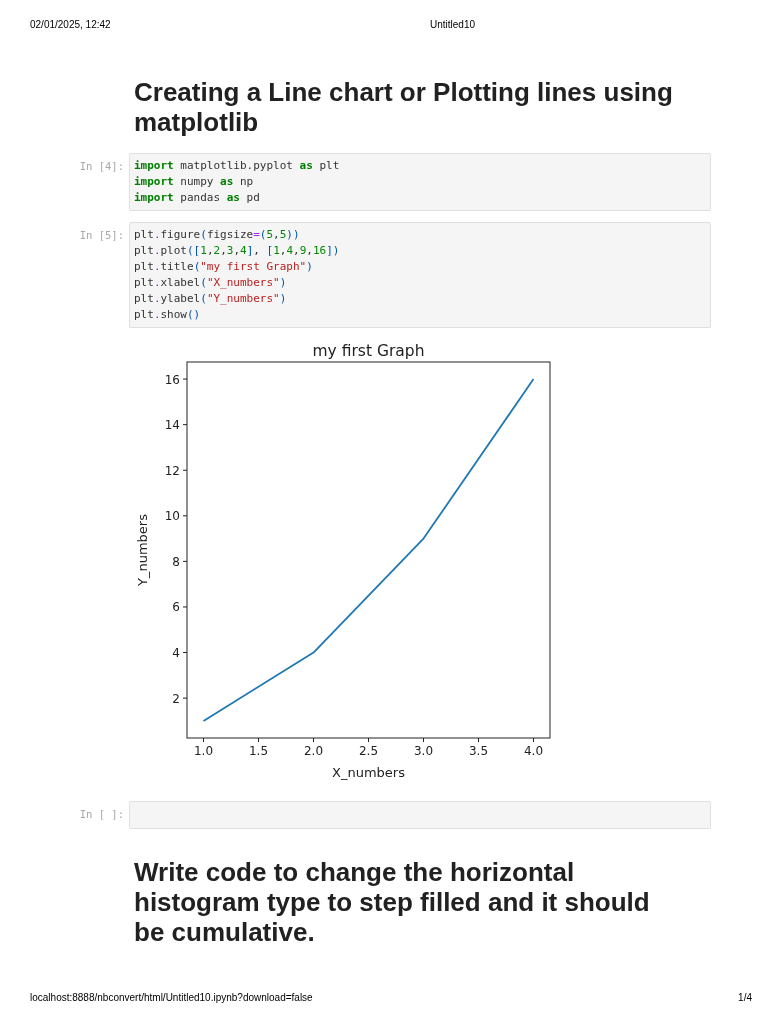 This screenshot has height=1024, width=768. What do you see at coordinates (420, 275) in the screenshot?
I see `code-input: plt.figure(figsize=(5,5)) plt.plot([1,2,3,4], [1,4,9,16]) plt.title("my first Graph") plt.xlabel("X_numbers") plt.ylabel("Y_numbers") plt.show()` at bounding box center [420, 275].